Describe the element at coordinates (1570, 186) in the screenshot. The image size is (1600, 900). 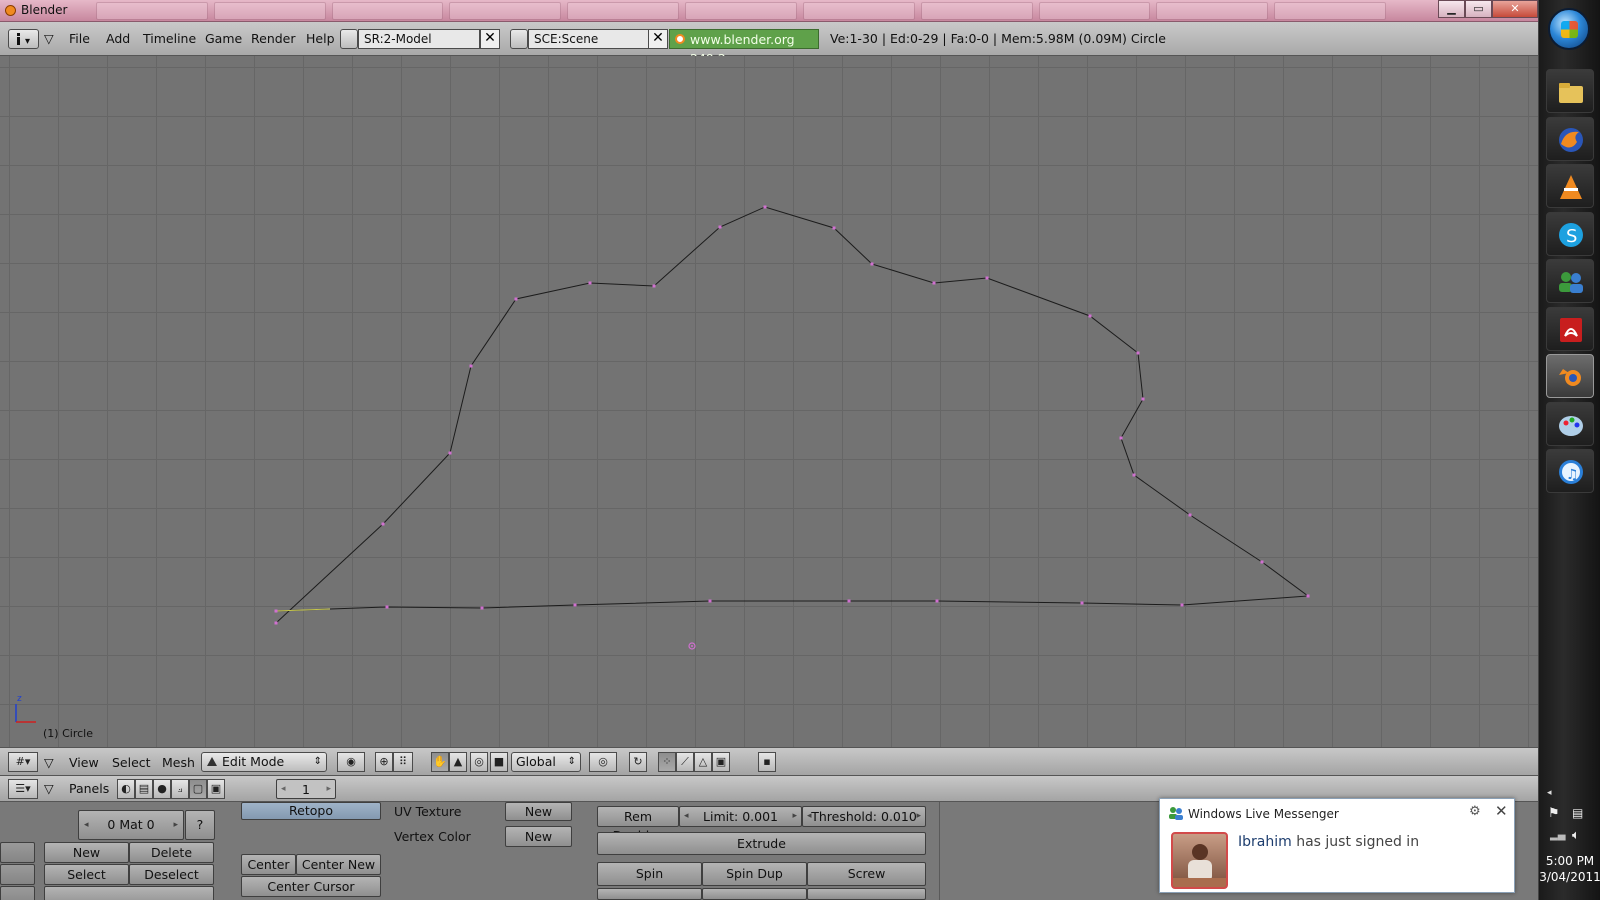
I see `taskbar-vlc-button` at that location.